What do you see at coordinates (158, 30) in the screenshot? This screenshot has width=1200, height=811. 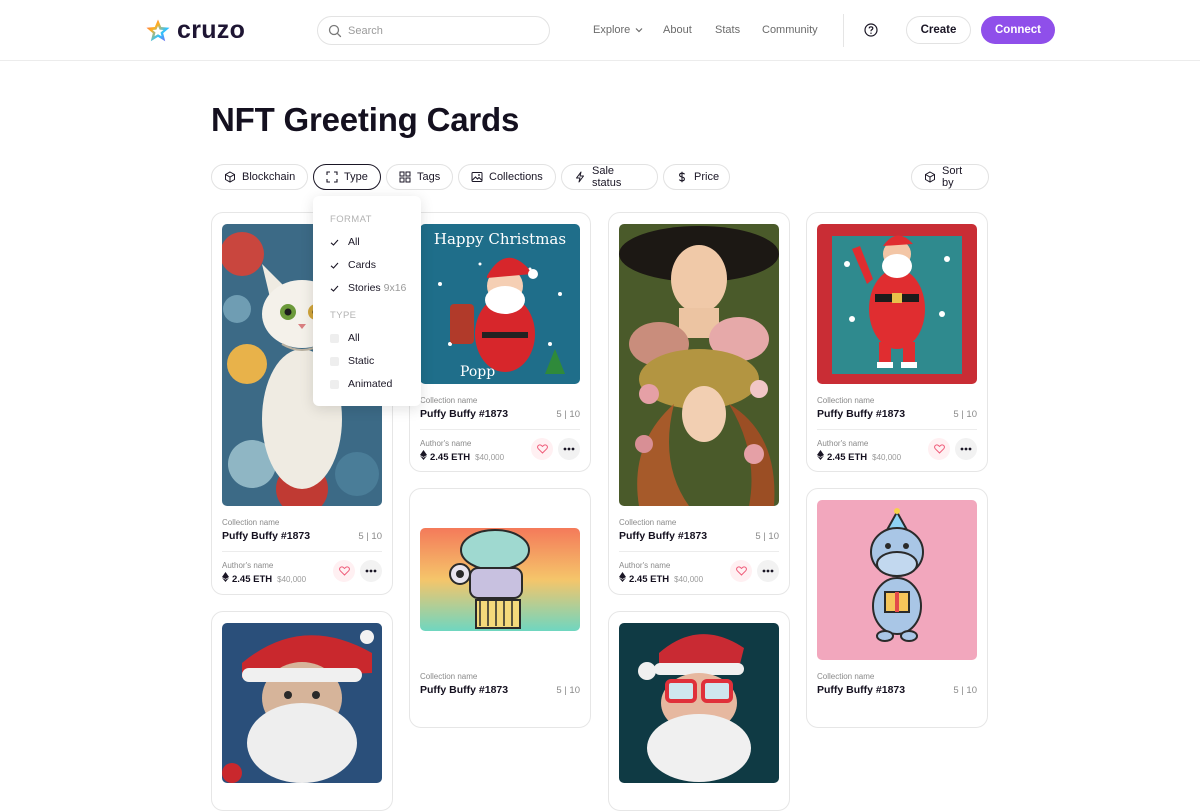 I see `star-logo-icon` at bounding box center [158, 30].